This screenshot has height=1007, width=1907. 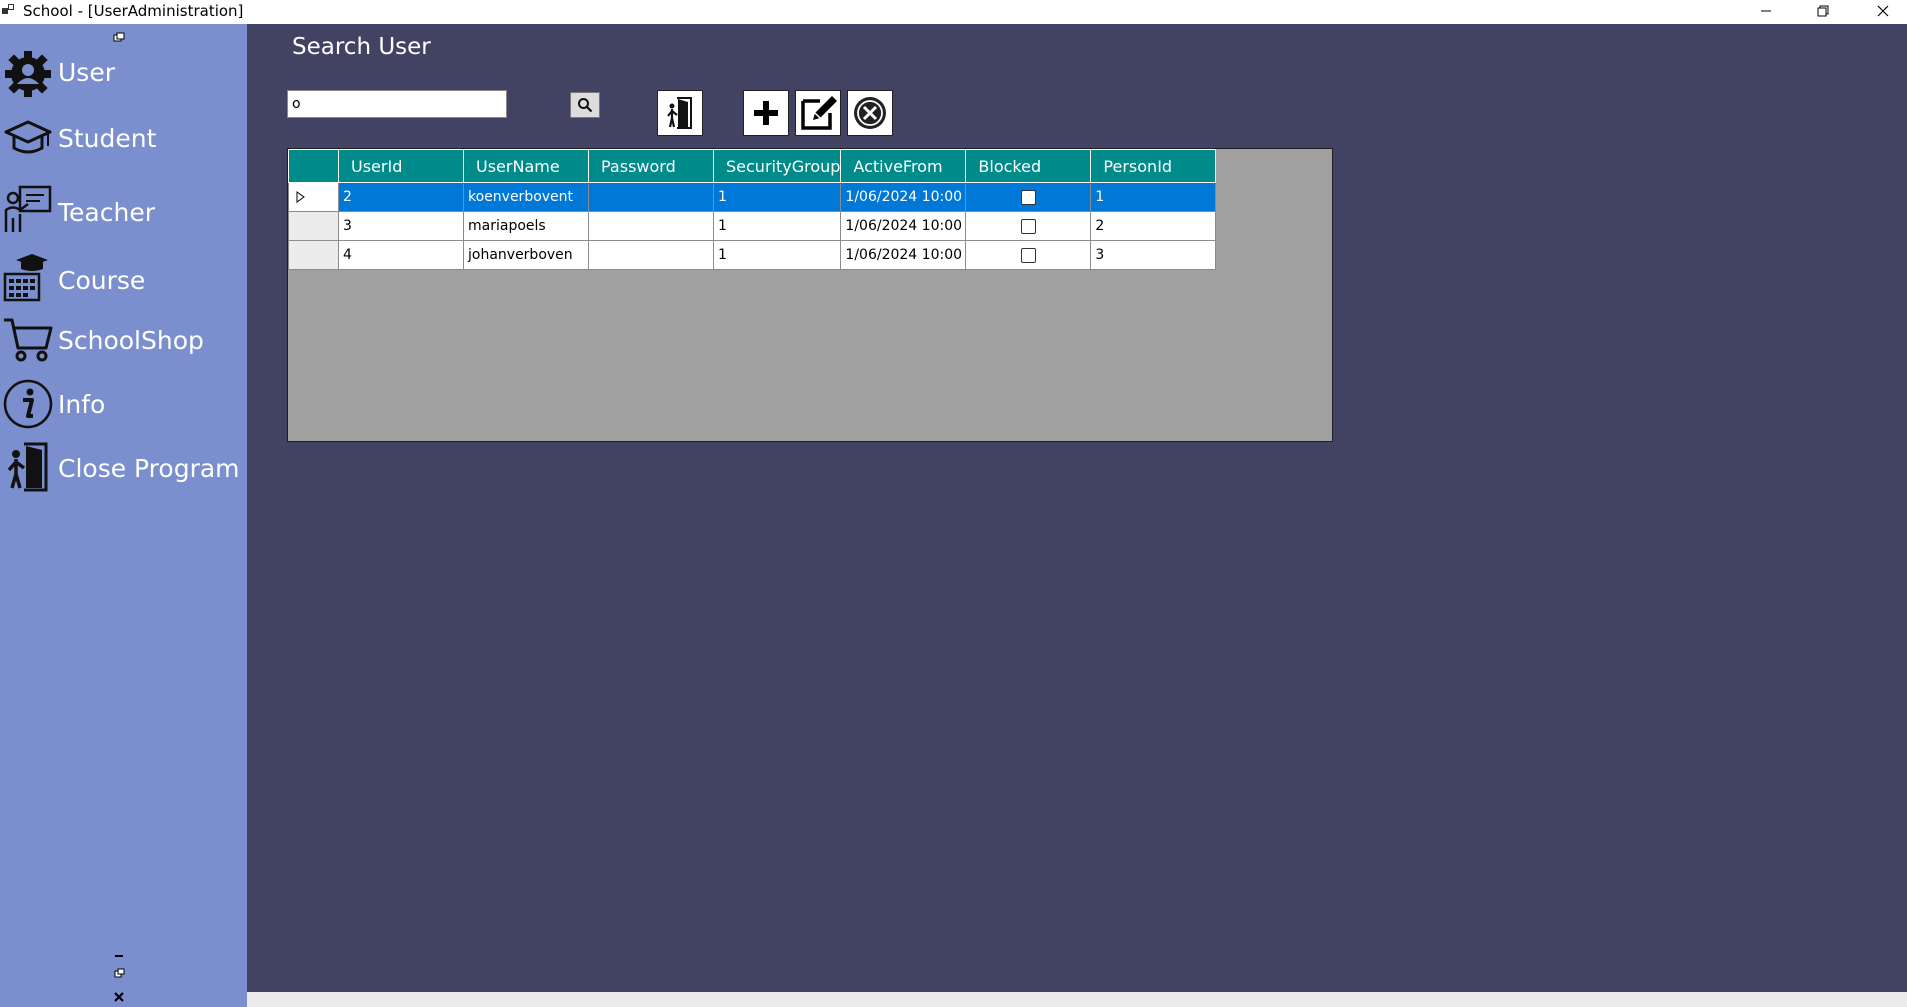 What do you see at coordinates (82, 404) in the screenshot?
I see `sidebar-item-label: Info` at bounding box center [82, 404].